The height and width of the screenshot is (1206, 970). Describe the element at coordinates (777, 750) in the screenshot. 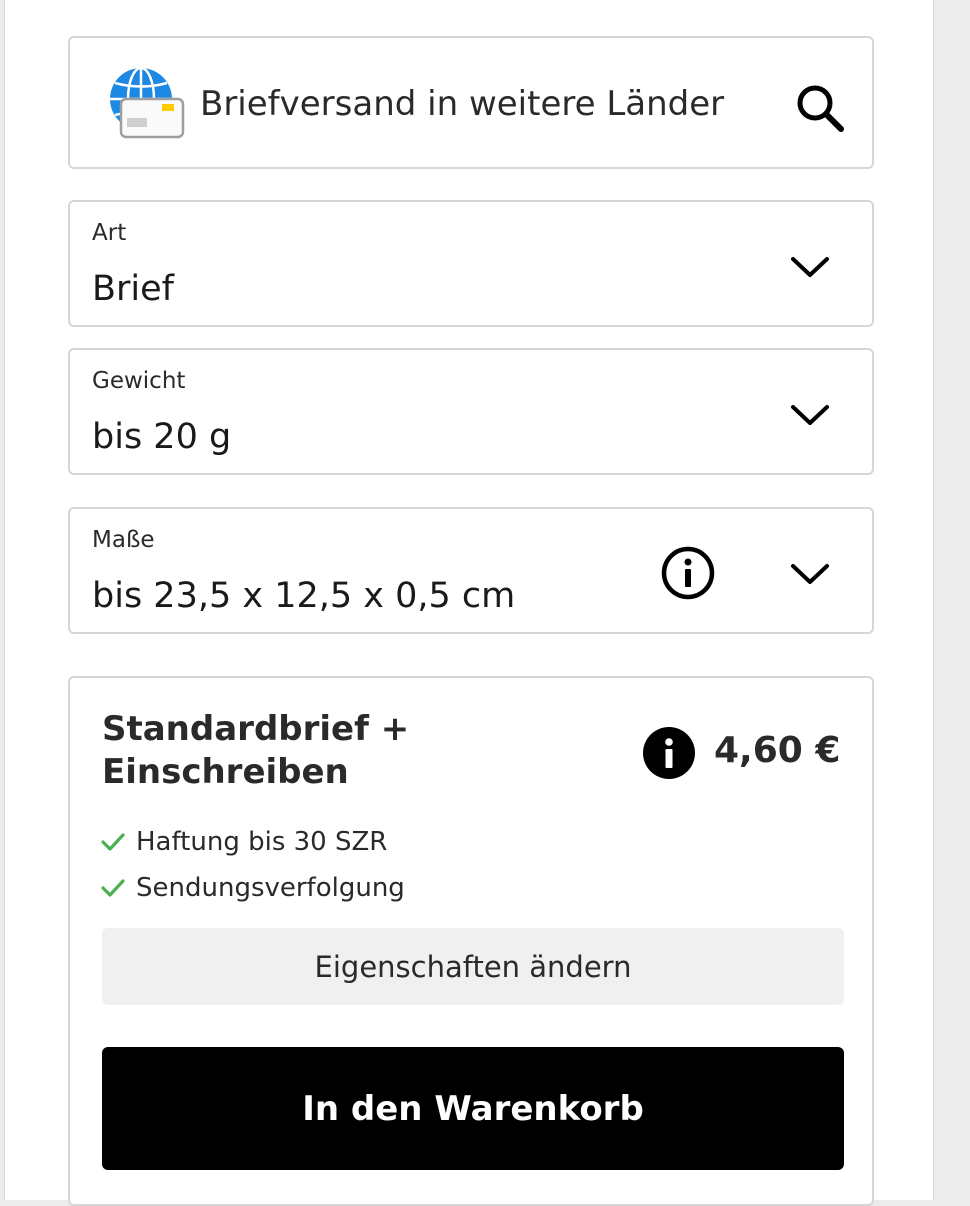

I see `price: 4,60 €` at that location.